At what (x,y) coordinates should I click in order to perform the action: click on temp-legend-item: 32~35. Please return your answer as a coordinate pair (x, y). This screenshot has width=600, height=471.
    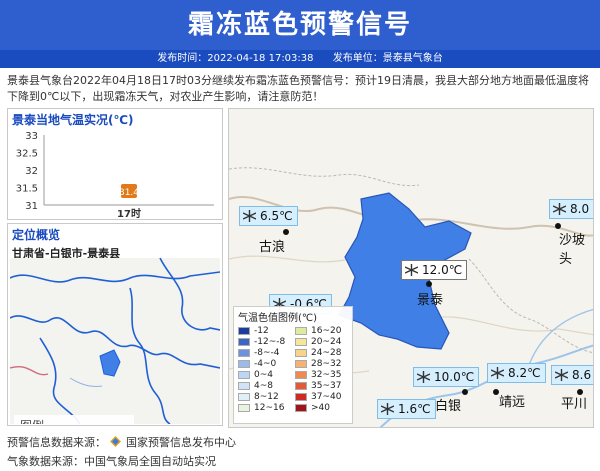
    Looking at the image, I should click on (321, 375).